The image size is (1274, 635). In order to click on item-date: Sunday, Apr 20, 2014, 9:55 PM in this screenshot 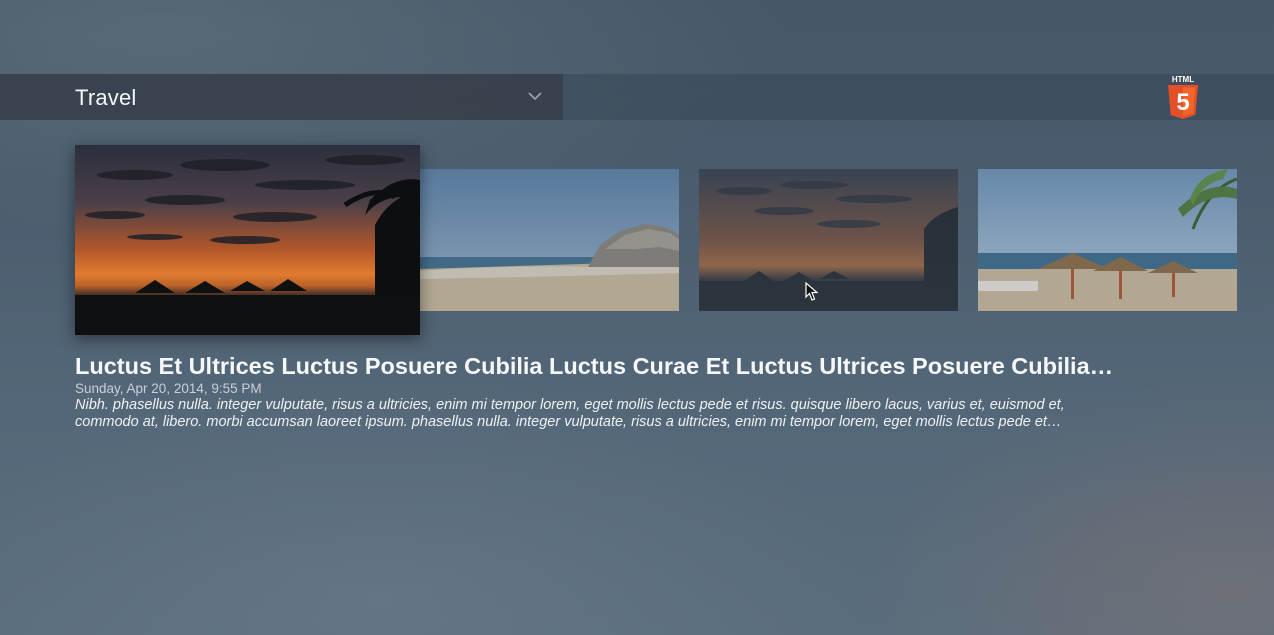, I will do `click(168, 388)`.